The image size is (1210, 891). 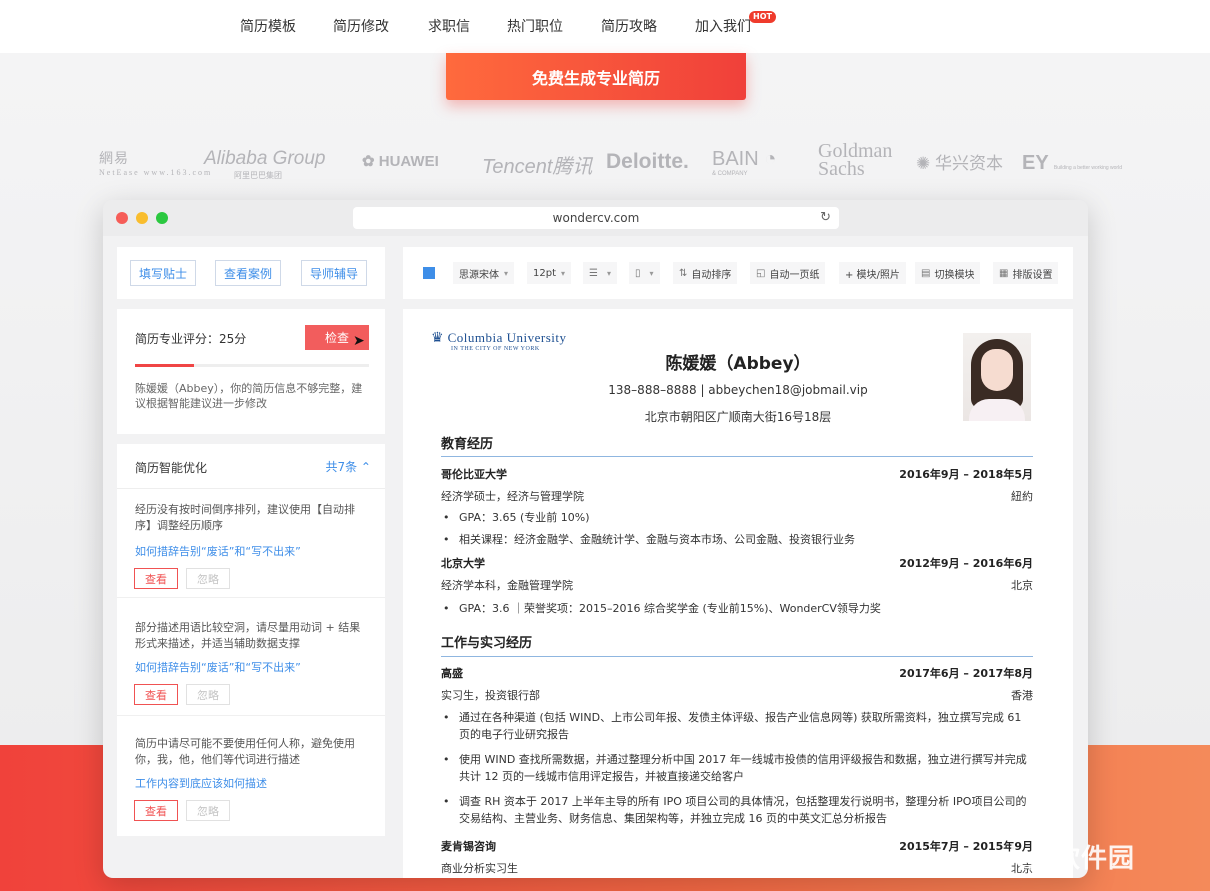 What do you see at coordinates (265, 164) in the screenshot?
I see `logo-alibaba: Alibaba Group 阿里巴巴集团` at bounding box center [265, 164].